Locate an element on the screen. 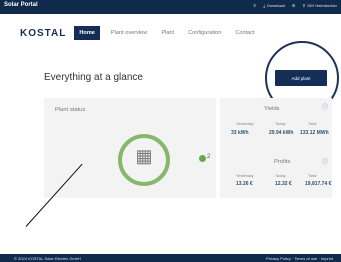 Image resolution: width=341 pixels, height=262 pixels. footer-copyright: © 2024 KOSTAL Solar Electric GmbH is located at coordinates (47, 258).